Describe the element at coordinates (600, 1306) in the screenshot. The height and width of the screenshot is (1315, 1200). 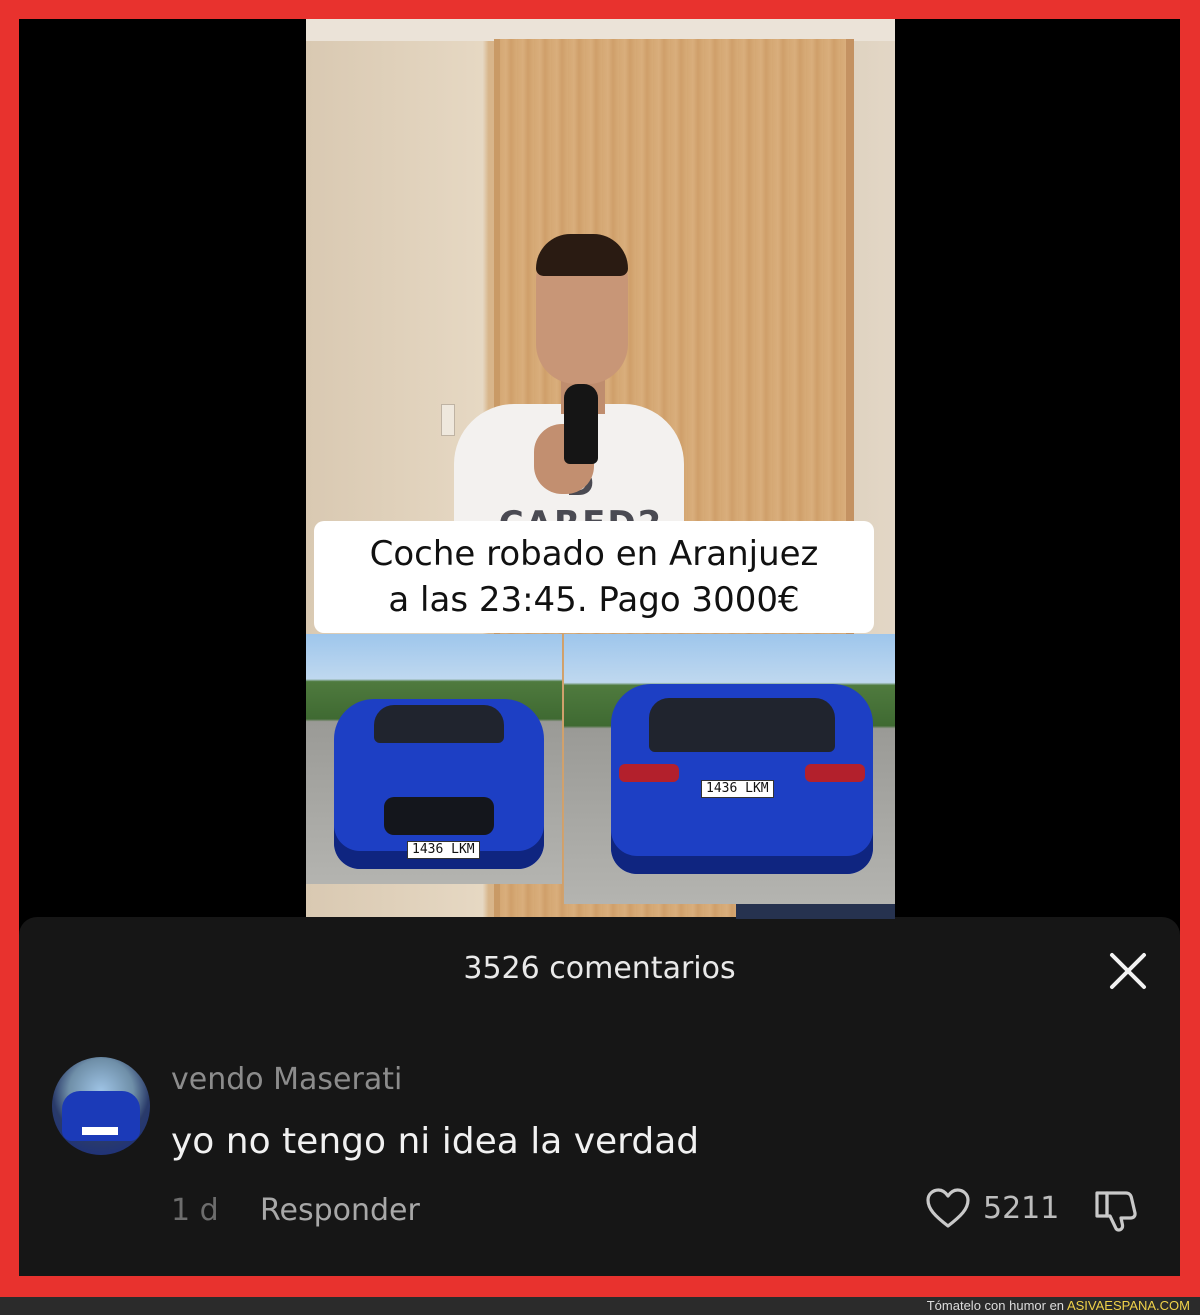
I see `watermark-footer: Tómatelo con humor en ASIVAESPANA.COM` at that location.